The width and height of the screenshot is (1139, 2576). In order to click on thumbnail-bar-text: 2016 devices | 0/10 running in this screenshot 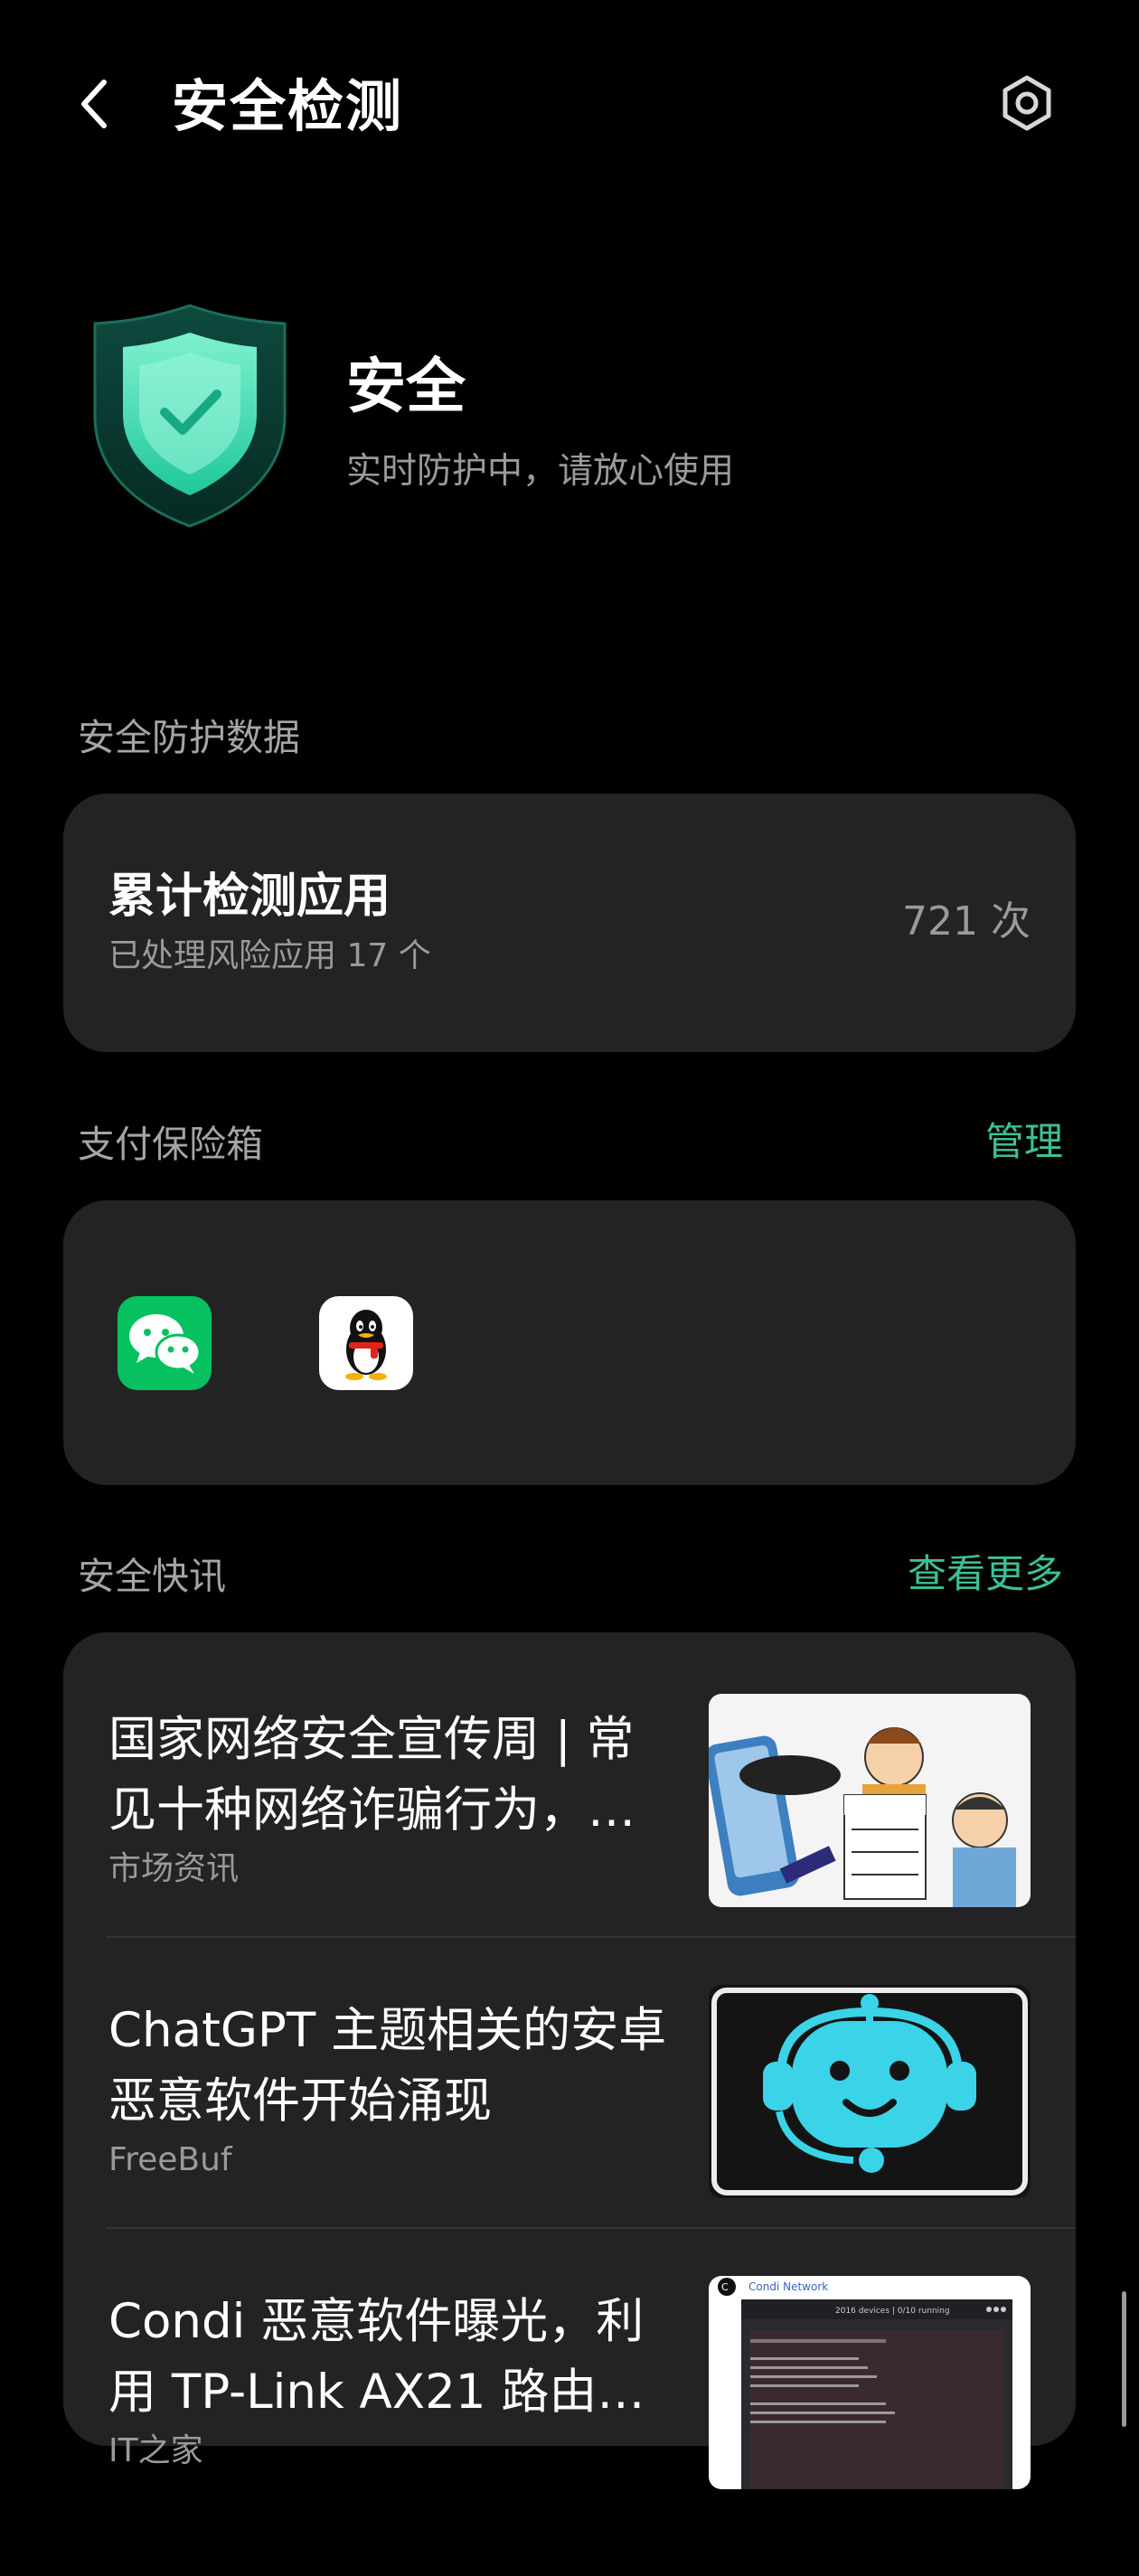, I will do `click(892, 2311)`.